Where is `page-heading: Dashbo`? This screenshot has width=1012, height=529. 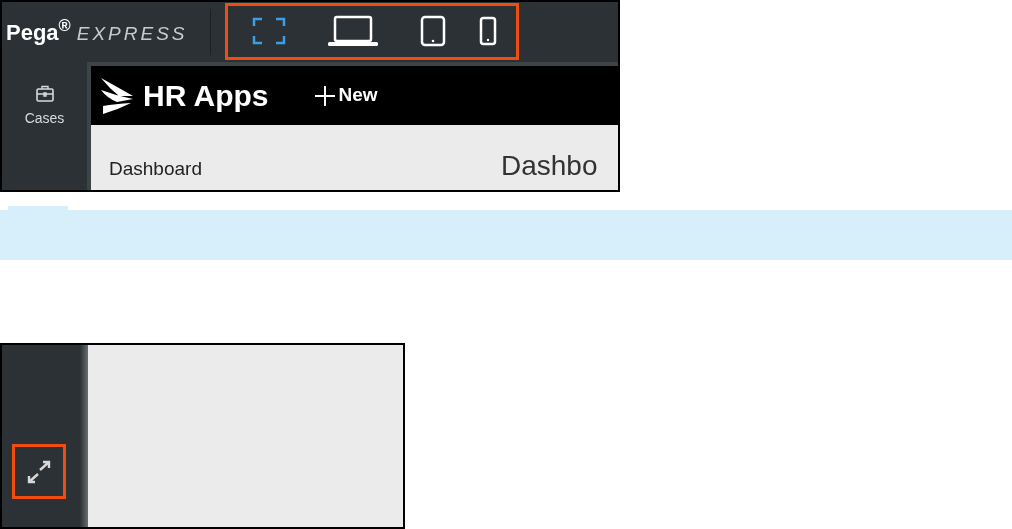 page-heading: Dashbo is located at coordinates (549, 166).